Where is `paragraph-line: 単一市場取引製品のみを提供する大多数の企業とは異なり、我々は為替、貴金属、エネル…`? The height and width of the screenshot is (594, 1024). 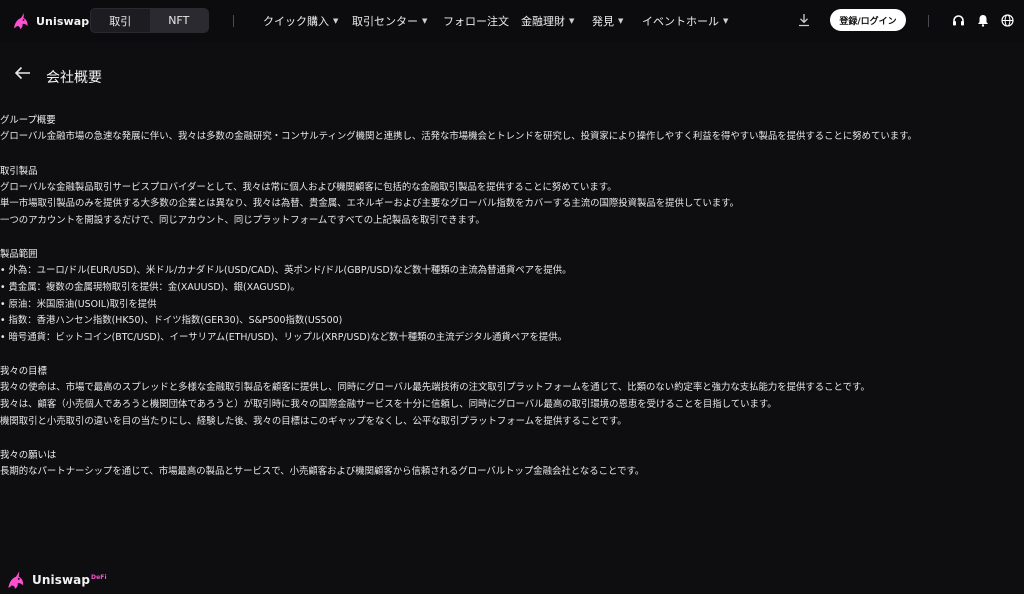
paragraph-line: 単一市場取引製品のみを提供する大多数の企業とは異なり、我々は為替、貴金属、エネル… is located at coordinates (369, 204).